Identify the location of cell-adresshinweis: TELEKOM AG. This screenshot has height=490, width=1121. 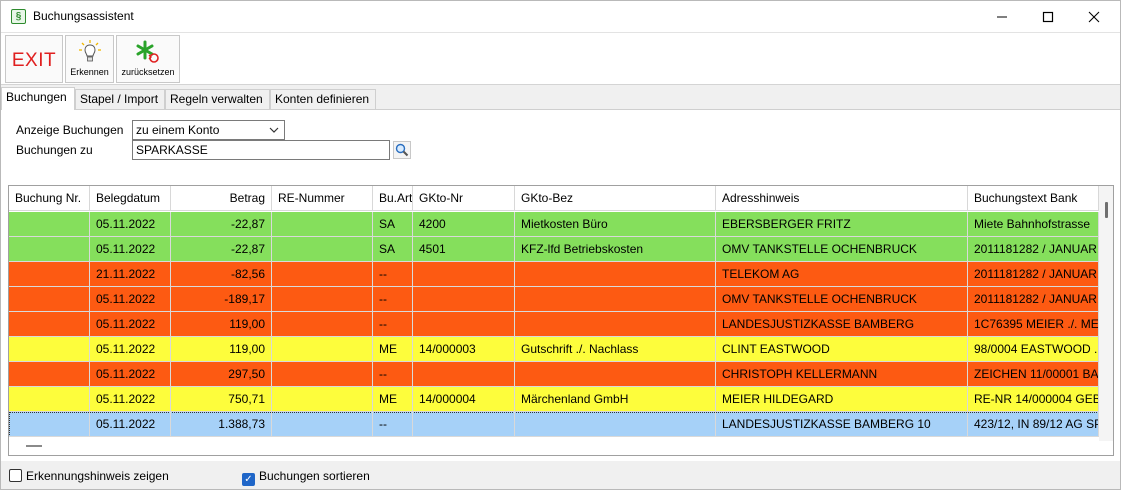
(842, 274).